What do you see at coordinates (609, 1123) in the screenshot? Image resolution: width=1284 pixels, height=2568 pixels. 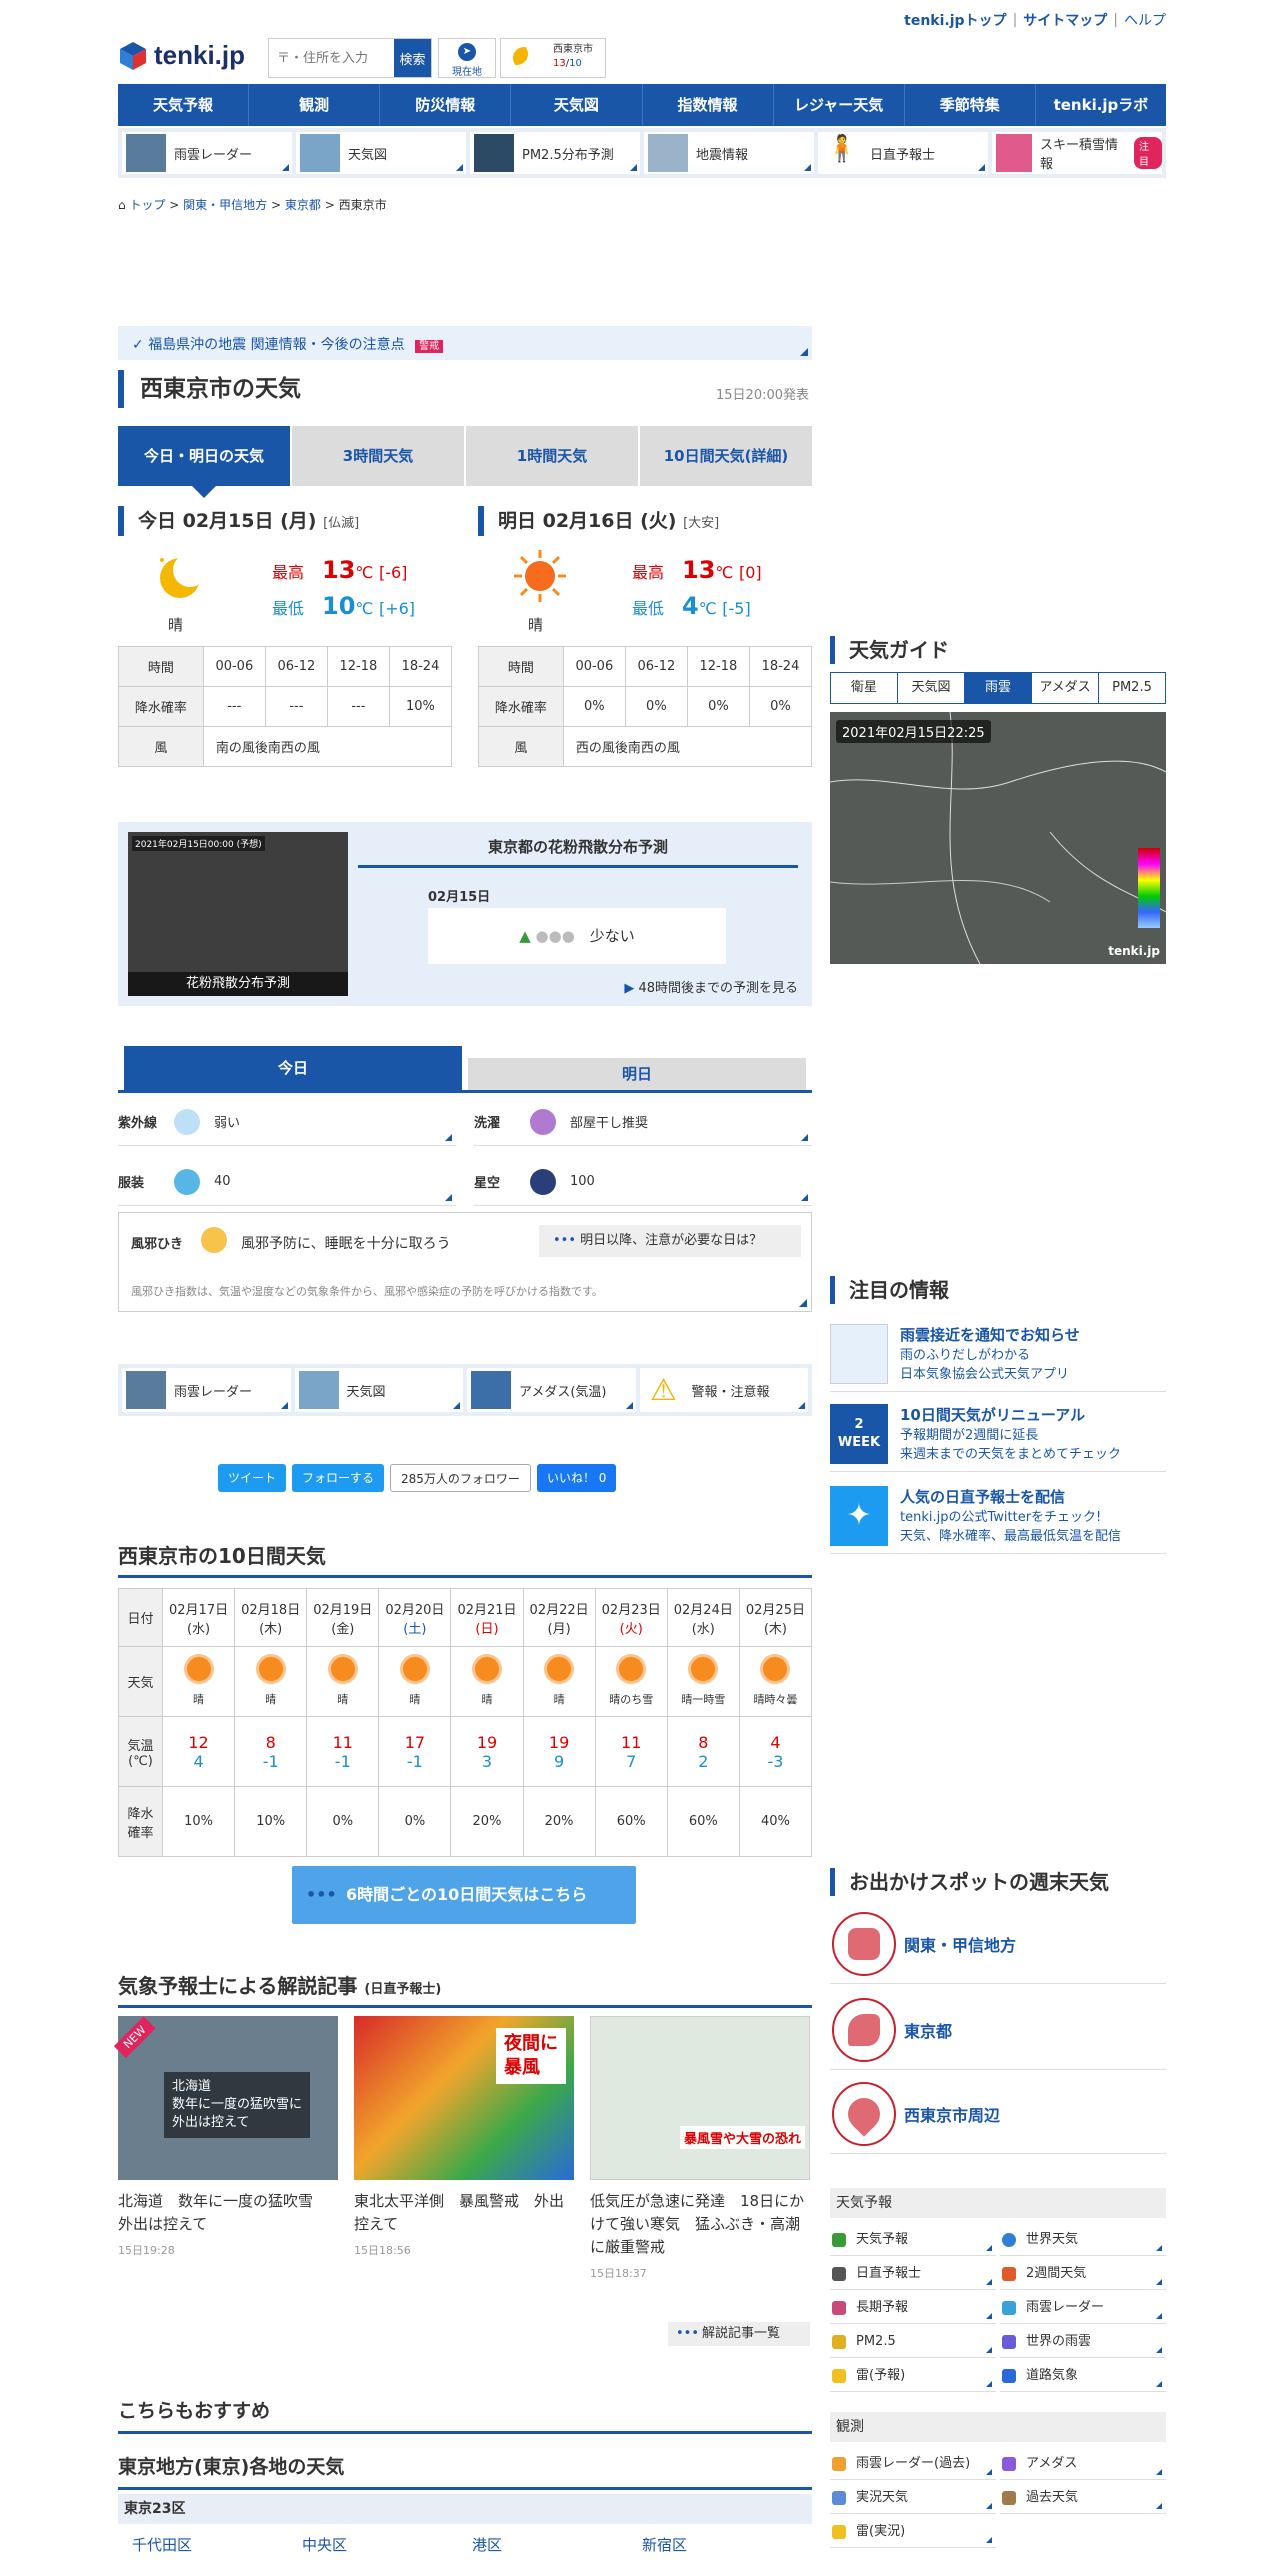 I see `index-value: 部屋干し推奨` at bounding box center [609, 1123].